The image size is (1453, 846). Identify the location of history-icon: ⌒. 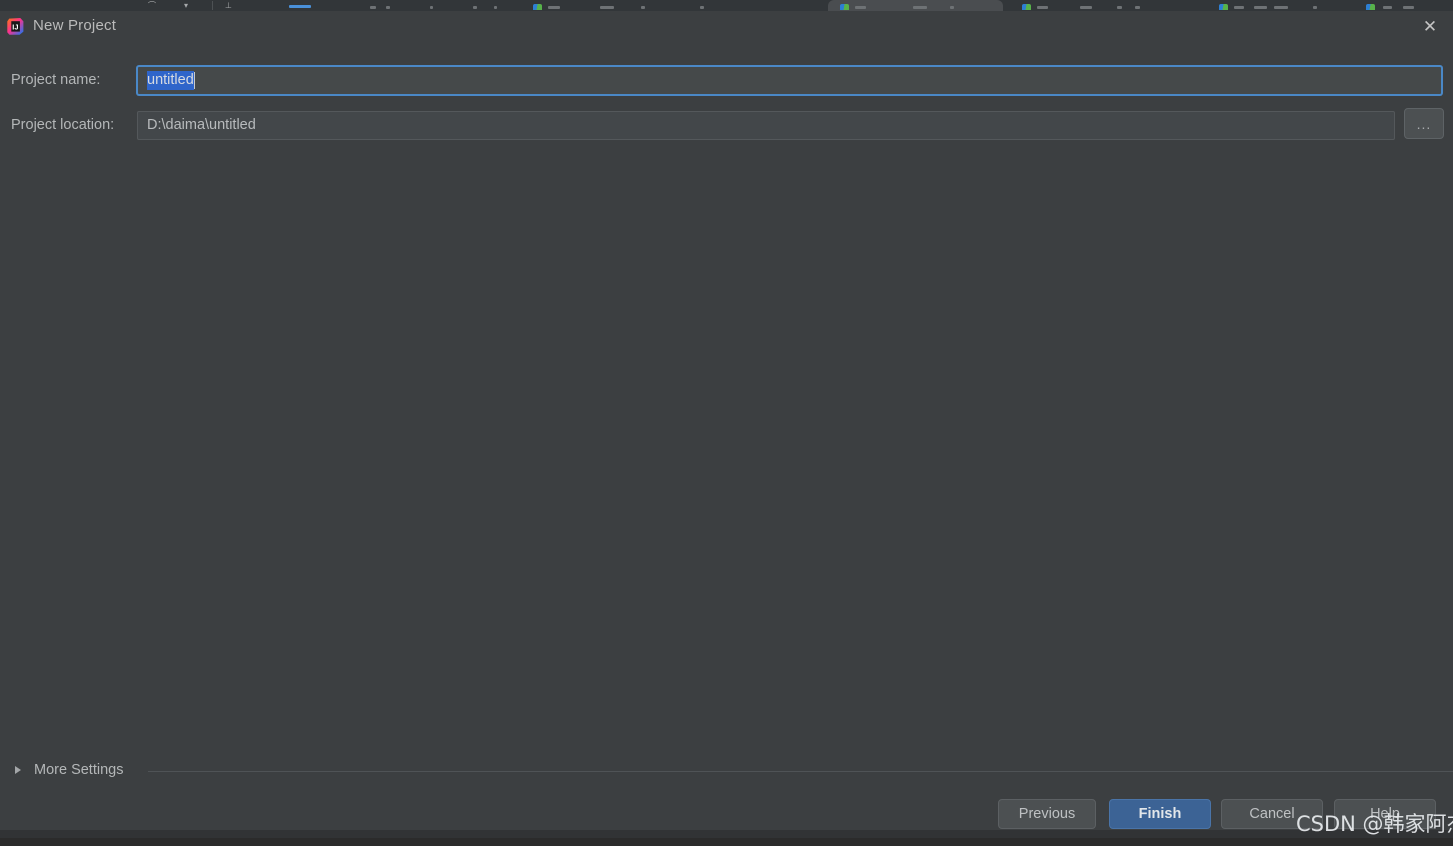
(152, 5).